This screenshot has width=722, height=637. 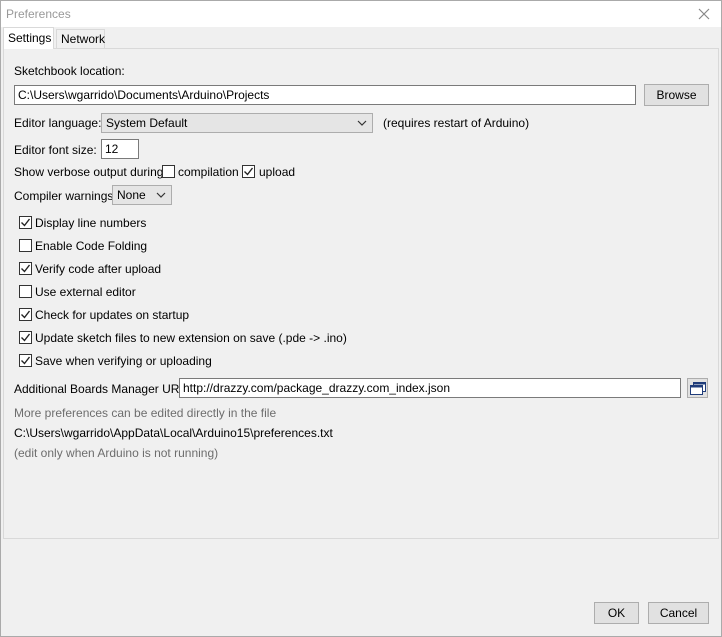 I want to click on save-when-verifying-label: Save when verifying or uploading, so click(x=123, y=361).